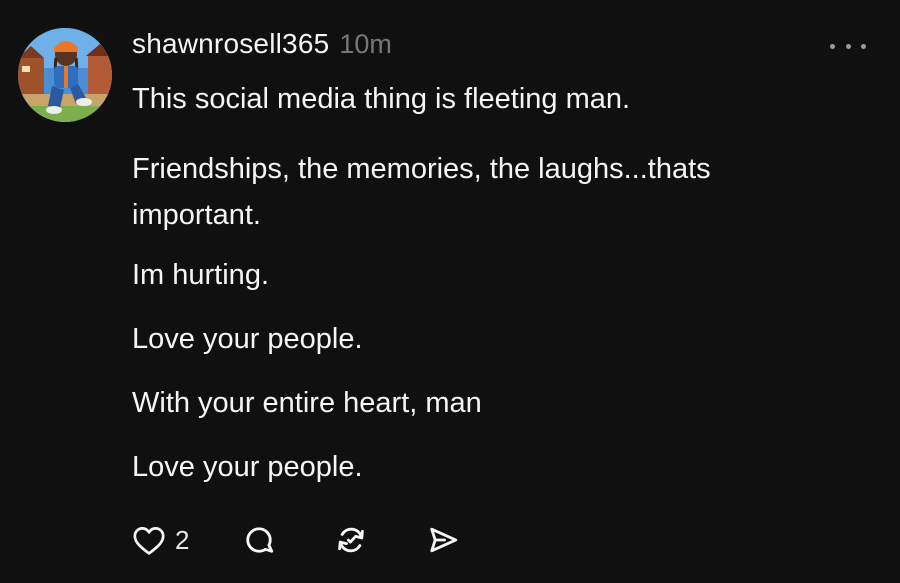 Image resolution: width=900 pixels, height=583 pixels. Describe the element at coordinates (149, 540) in the screenshot. I see `heart-icon` at that location.